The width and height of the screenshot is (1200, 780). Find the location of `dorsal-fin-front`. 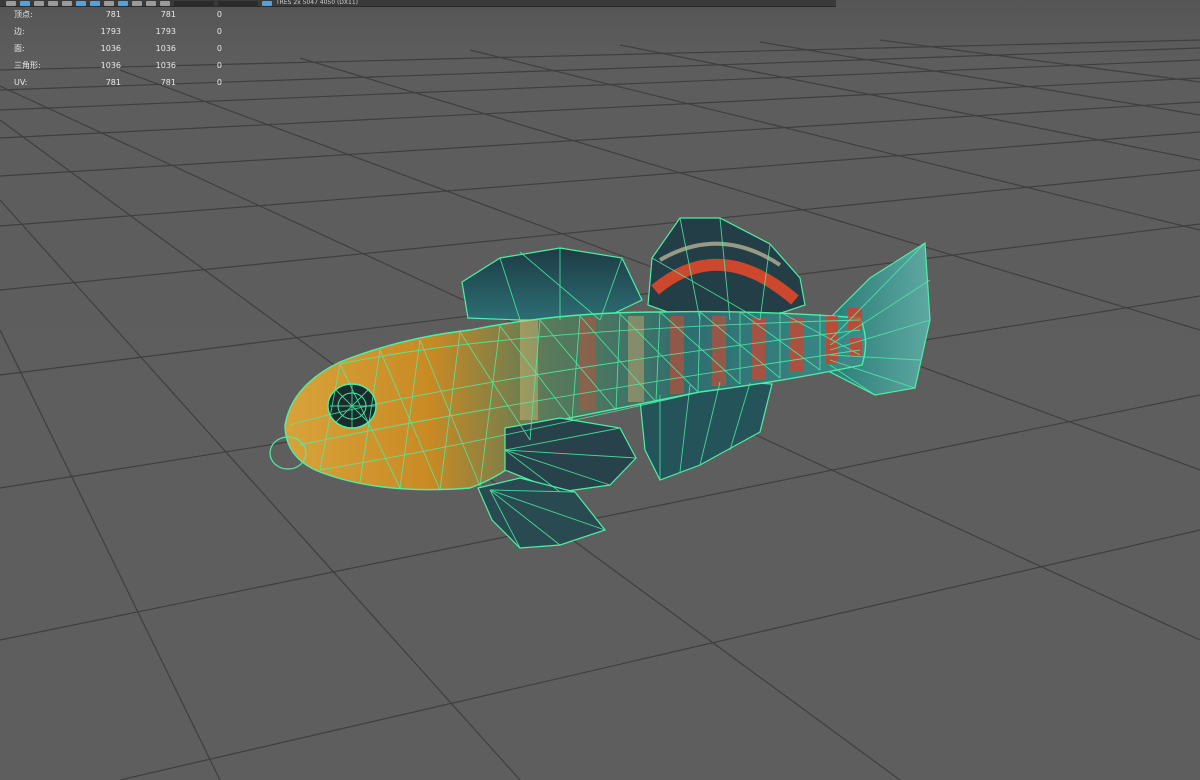

dorsal-fin-front is located at coordinates (552, 284).